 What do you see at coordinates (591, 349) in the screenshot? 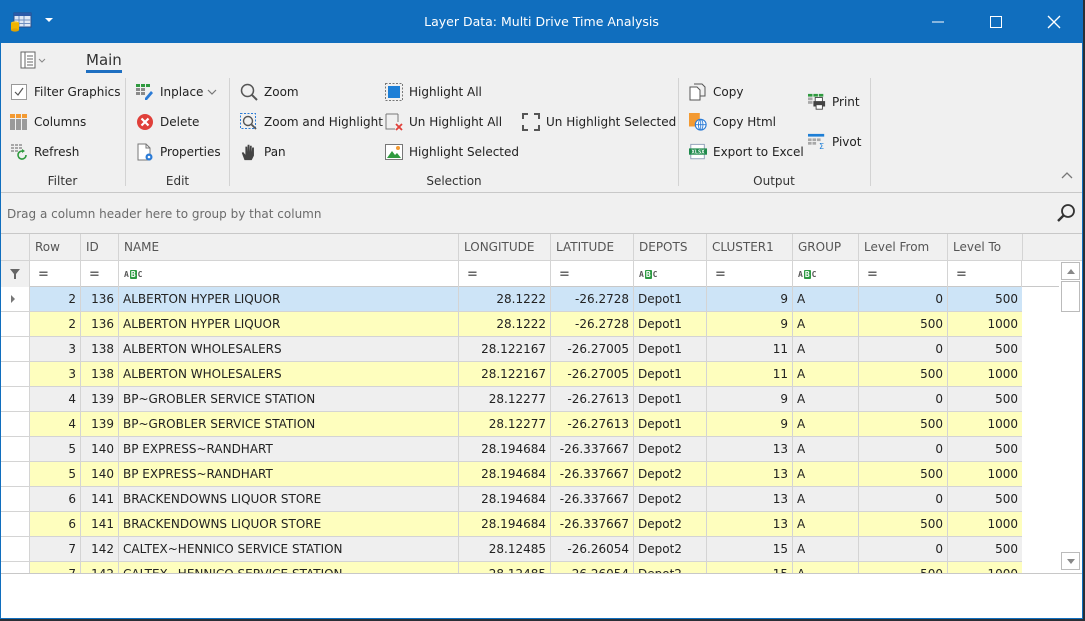
I see `cell-latitude: -26.27005` at bounding box center [591, 349].